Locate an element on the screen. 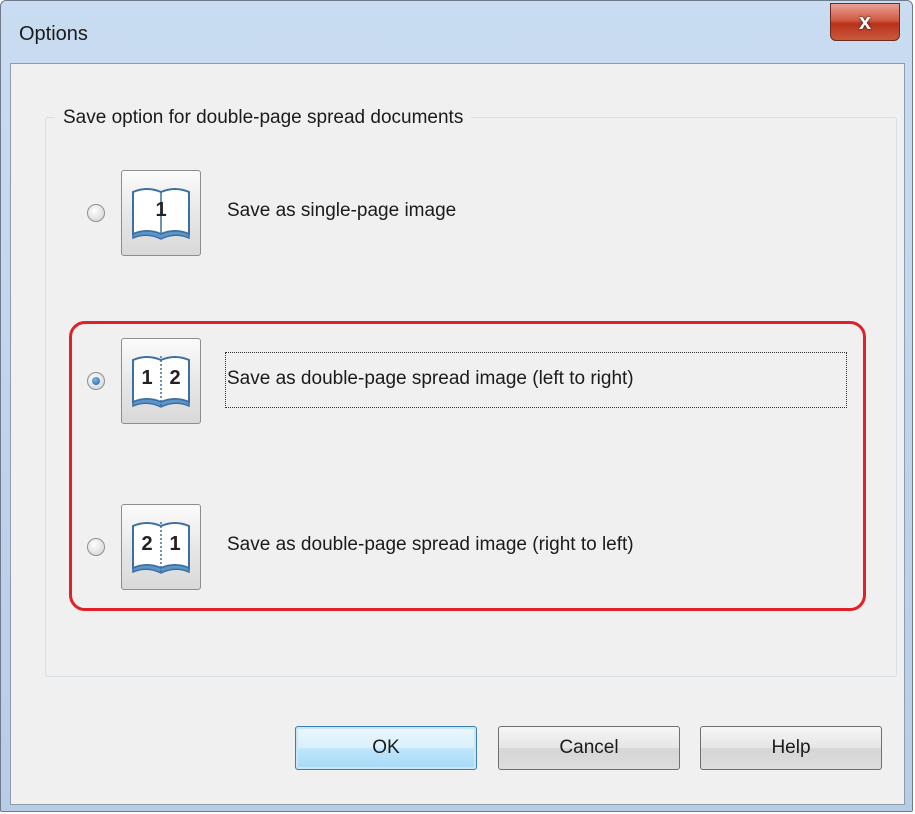  title-bar: Options x is located at coordinates (456, 32).